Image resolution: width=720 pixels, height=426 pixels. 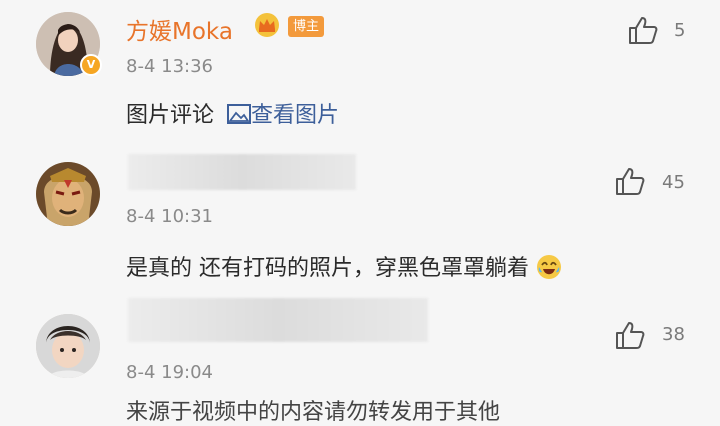 What do you see at coordinates (170, 115) in the screenshot?
I see `image-comment-label: 图片评论` at bounding box center [170, 115].